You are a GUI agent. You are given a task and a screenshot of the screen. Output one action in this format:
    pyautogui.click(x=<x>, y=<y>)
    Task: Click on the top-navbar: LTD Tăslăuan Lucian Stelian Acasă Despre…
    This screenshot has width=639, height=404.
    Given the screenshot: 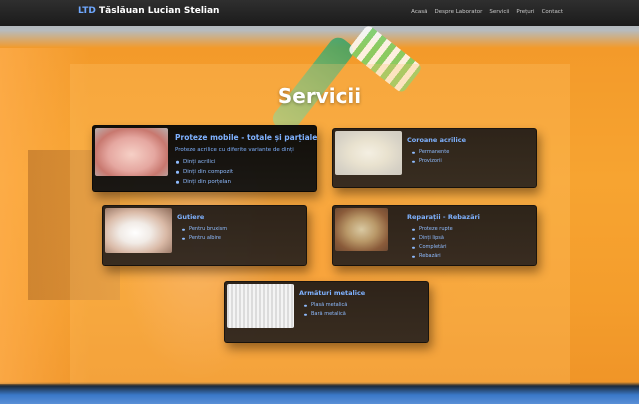 What is the action you would take?
    pyautogui.click(x=319, y=13)
    